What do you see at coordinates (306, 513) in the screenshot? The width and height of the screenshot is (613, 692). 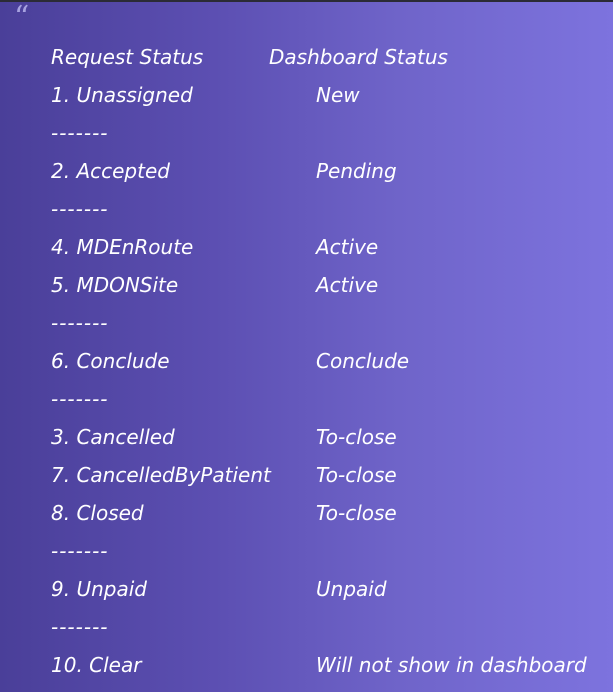 I see `list-item: 8. Closed To-close` at bounding box center [306, 513].